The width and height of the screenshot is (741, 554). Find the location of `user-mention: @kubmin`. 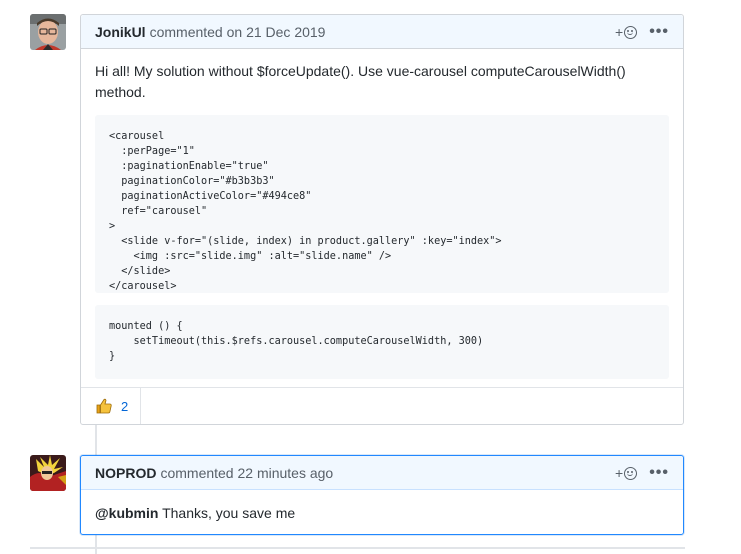

user-mention: @kubmin is located at coordinates (126, 513).